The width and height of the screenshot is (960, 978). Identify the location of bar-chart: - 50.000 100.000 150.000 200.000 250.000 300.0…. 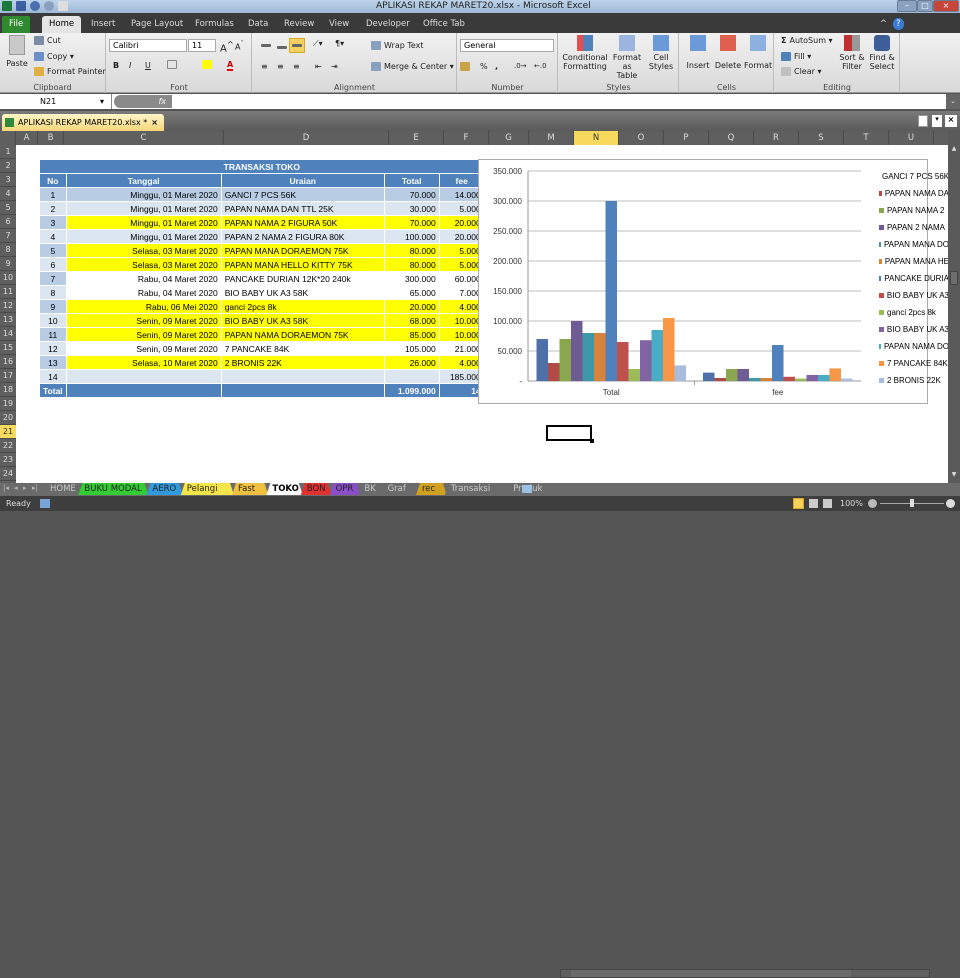
(713, 281).